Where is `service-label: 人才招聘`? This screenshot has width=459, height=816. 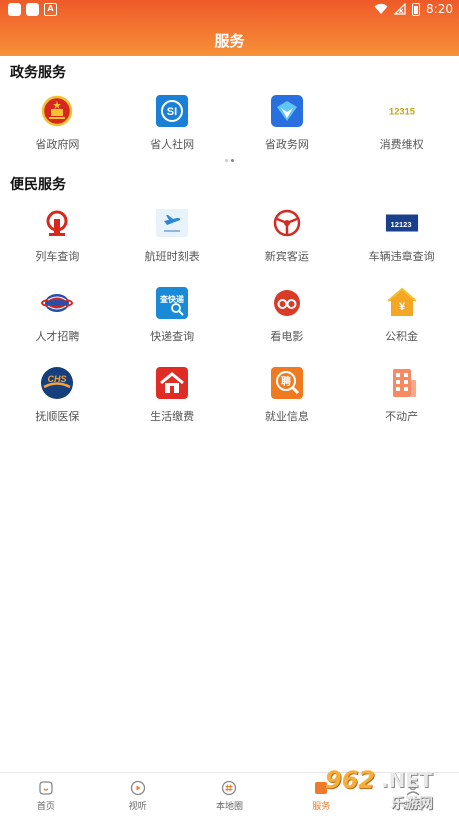
service-label: 人才招聘 is located at coordinates (57, 336).